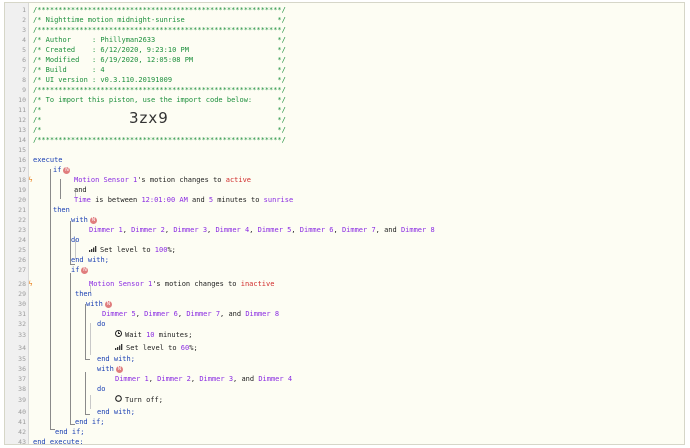 The height and width of the screenshot is (448, 690). Describe the element at coordinates (132, 250) in the screenshot. I see `task-set-level-100: Set level to 100%;` at that location.